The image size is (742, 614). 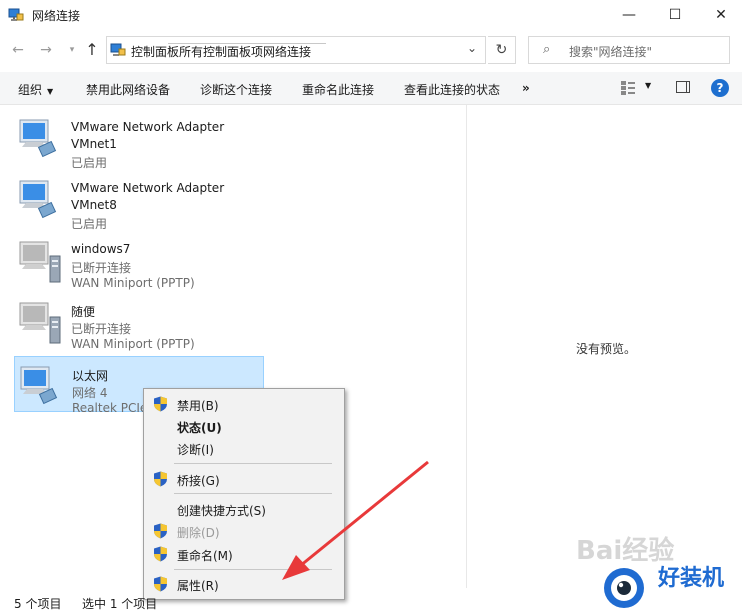 I want to click on breadcrumb: › 控制面板 › 所有控制面板项 › 网络连接 ›, so click(x=228, y=51).